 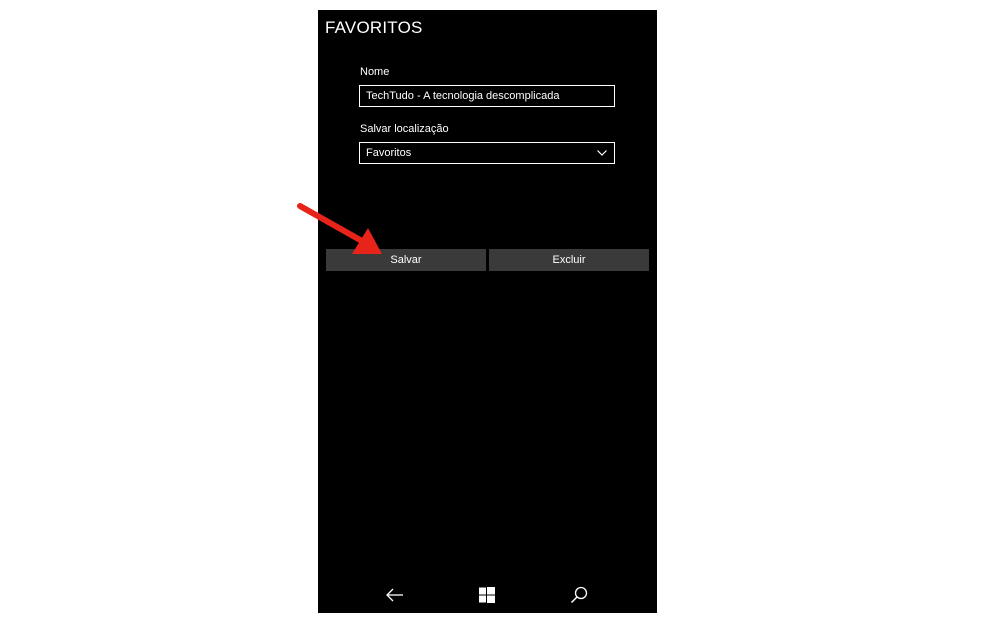 I want to click on back-arrow-icon, so click(x=395, y=595).